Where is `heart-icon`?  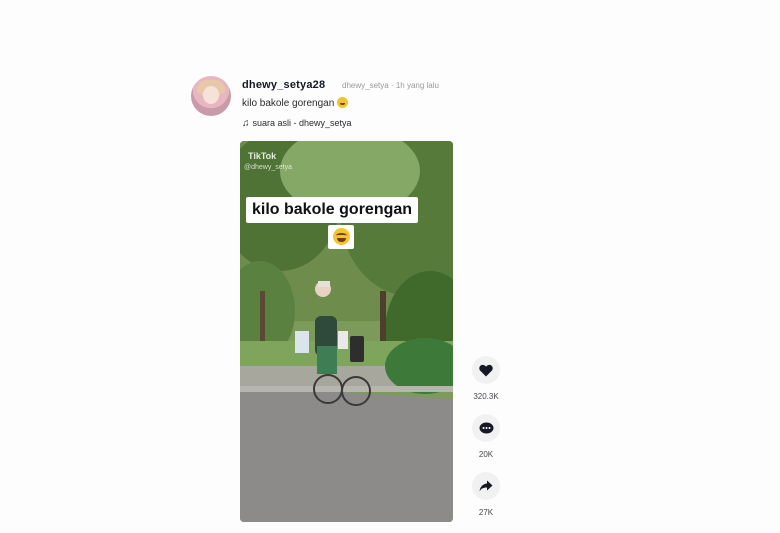
heart-icon is located at coordinates (486, 370).